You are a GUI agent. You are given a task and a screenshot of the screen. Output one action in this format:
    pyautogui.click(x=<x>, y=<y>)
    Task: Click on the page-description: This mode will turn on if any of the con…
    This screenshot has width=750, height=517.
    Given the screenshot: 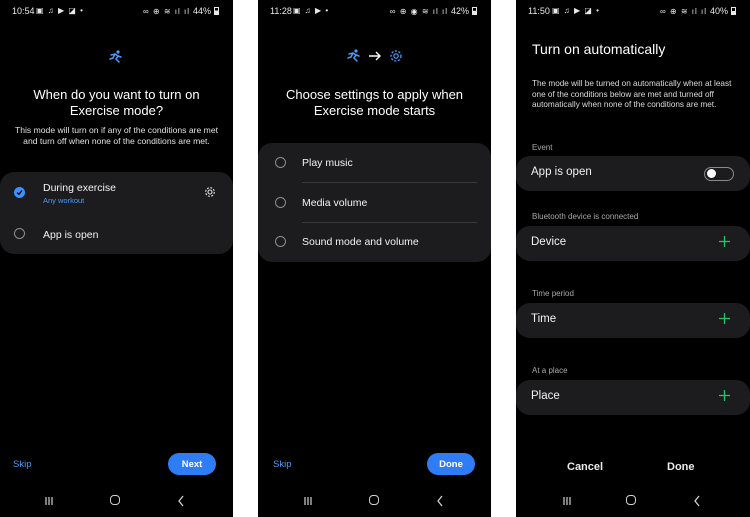 What is the action you would take?
    pyautogui.click(x=116, y=135)
    